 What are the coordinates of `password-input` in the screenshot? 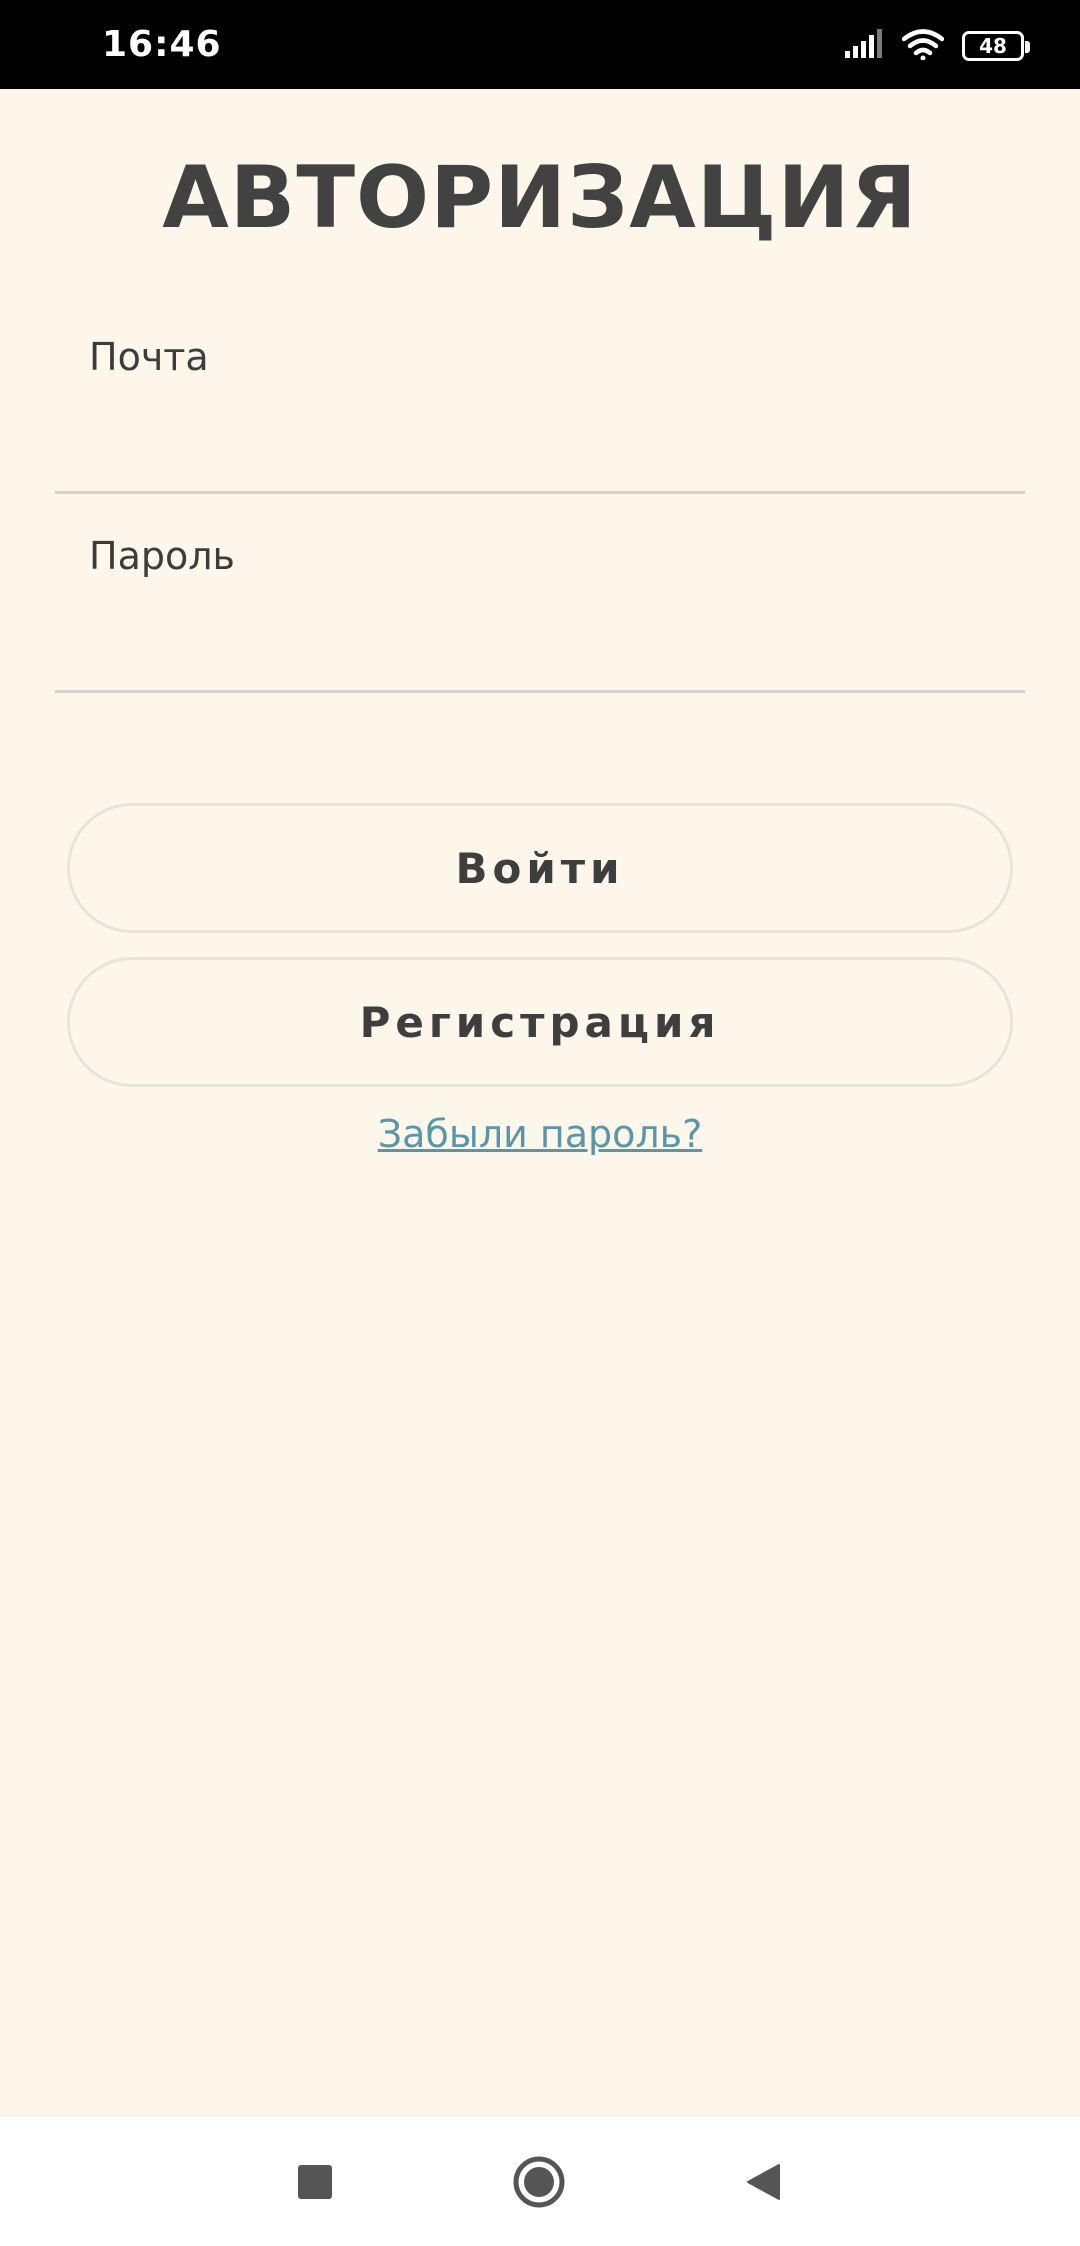 It's located at (540, 646).